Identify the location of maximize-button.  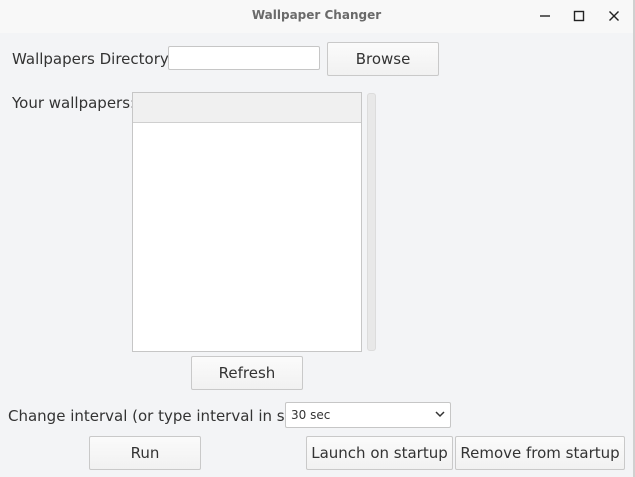
(579, 16).